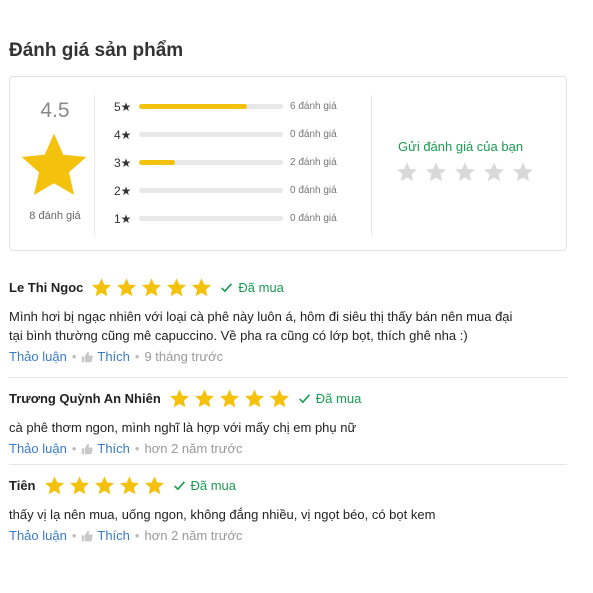  Describe the element at coordinates (123, 219) in the screenshot. I see `bar-label: 1★` at that location.